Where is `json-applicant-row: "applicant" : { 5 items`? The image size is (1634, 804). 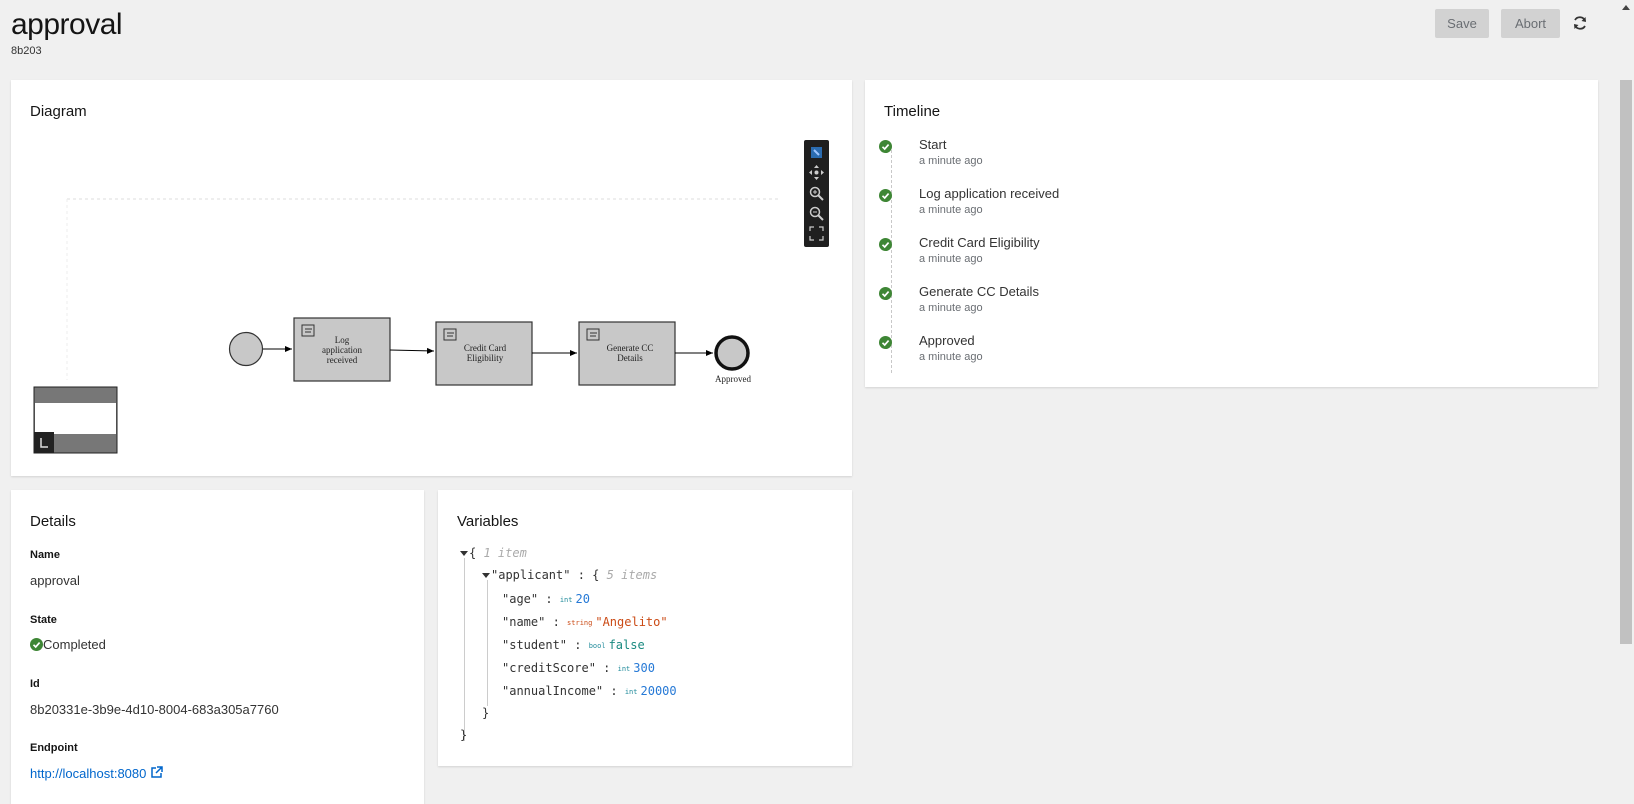
json-applicant-row: "applicant" : { 5 items is located at coordinates (569, 575).